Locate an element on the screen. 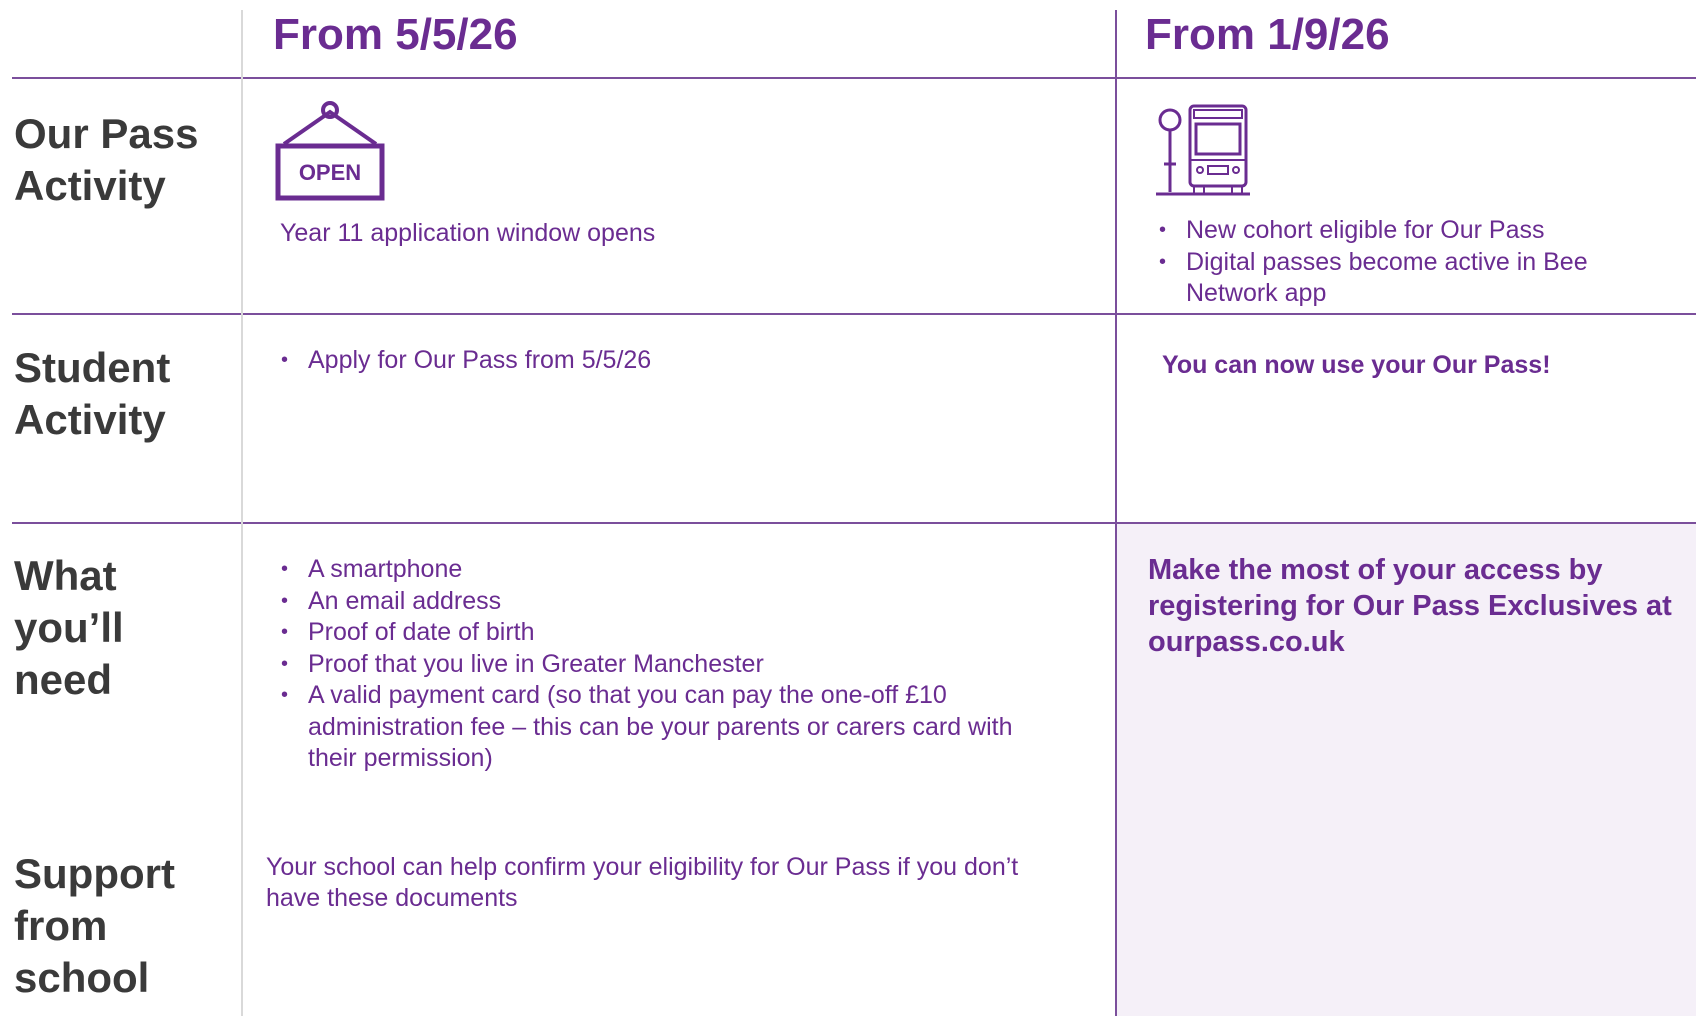  row-label-student-activity: Student Activity is located at coordinates (92, 393).